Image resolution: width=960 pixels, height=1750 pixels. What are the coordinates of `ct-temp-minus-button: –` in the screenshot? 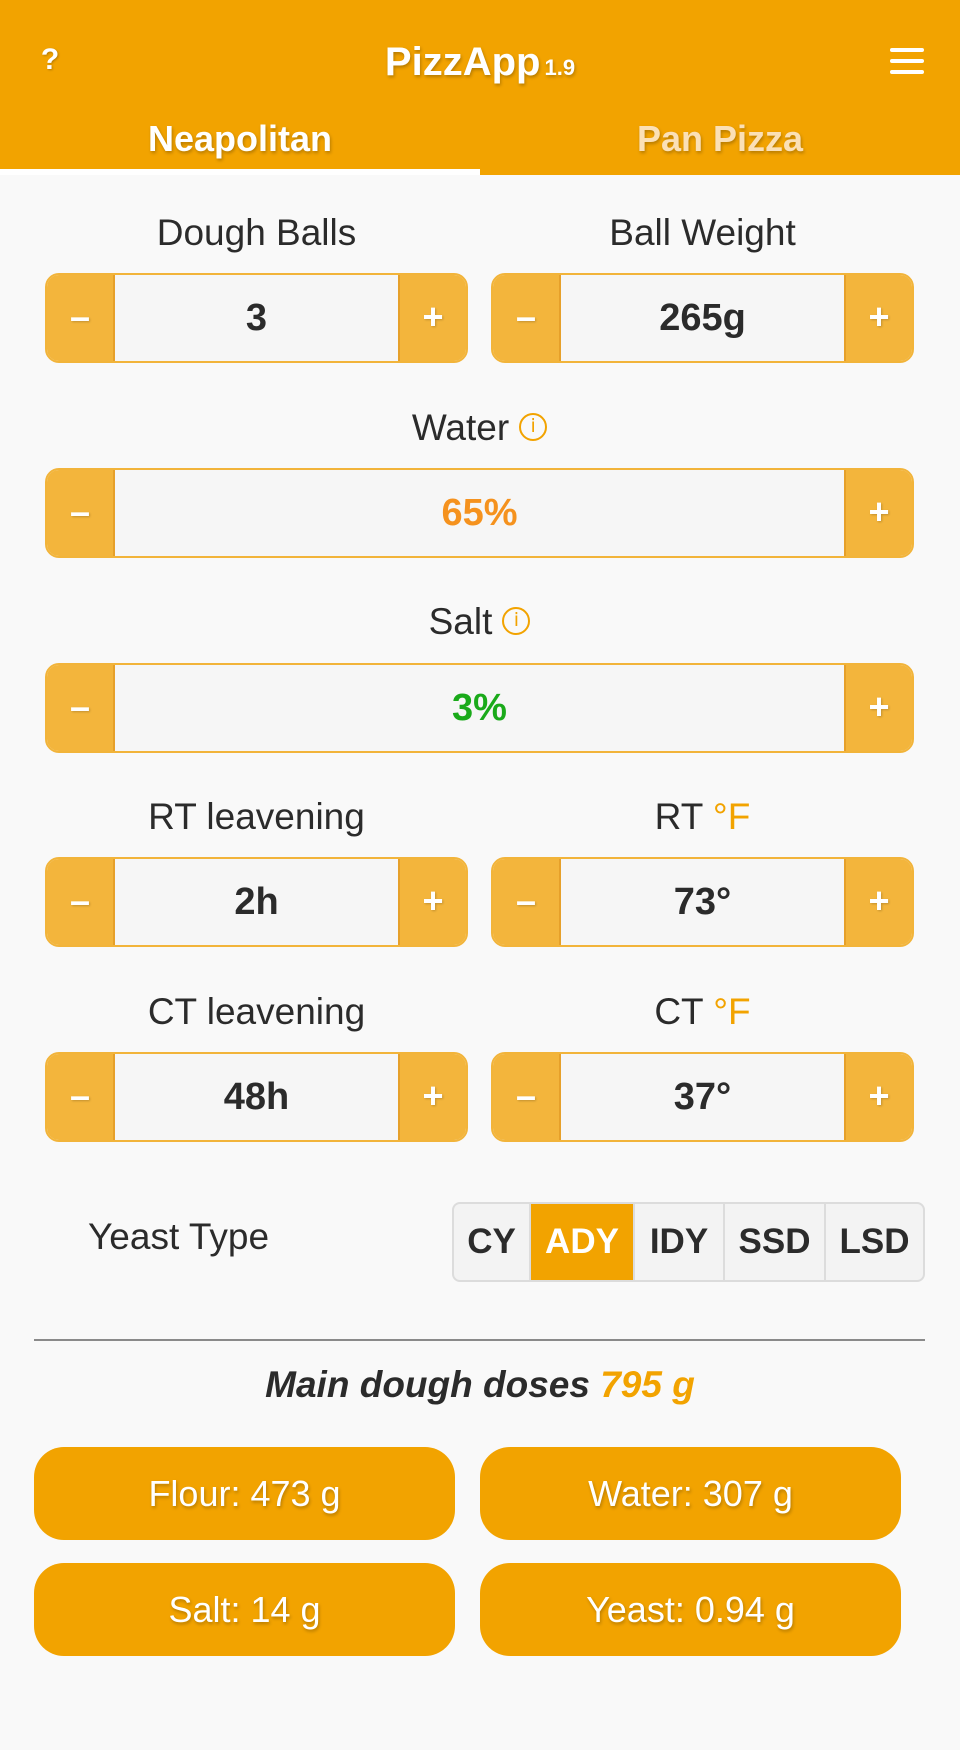 It's located at (527, 1097).